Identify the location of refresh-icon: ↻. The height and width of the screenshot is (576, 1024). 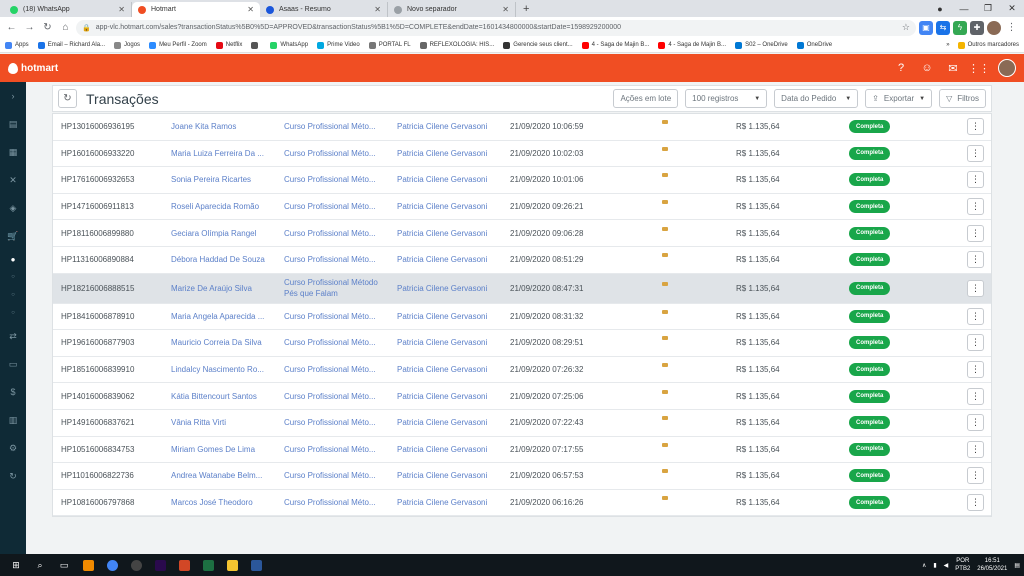
(13, 476).